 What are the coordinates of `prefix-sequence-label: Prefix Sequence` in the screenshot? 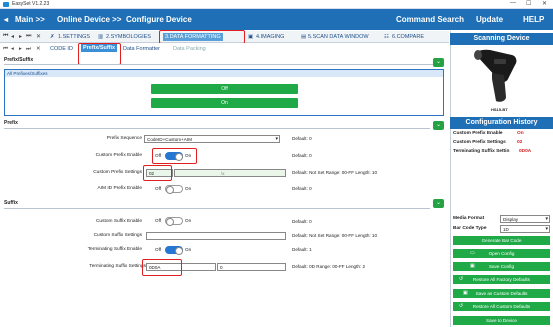 It's located at (124, 138).